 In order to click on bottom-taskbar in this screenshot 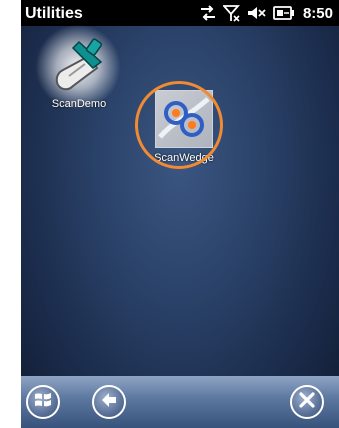, I will do `click(180, 402)`.